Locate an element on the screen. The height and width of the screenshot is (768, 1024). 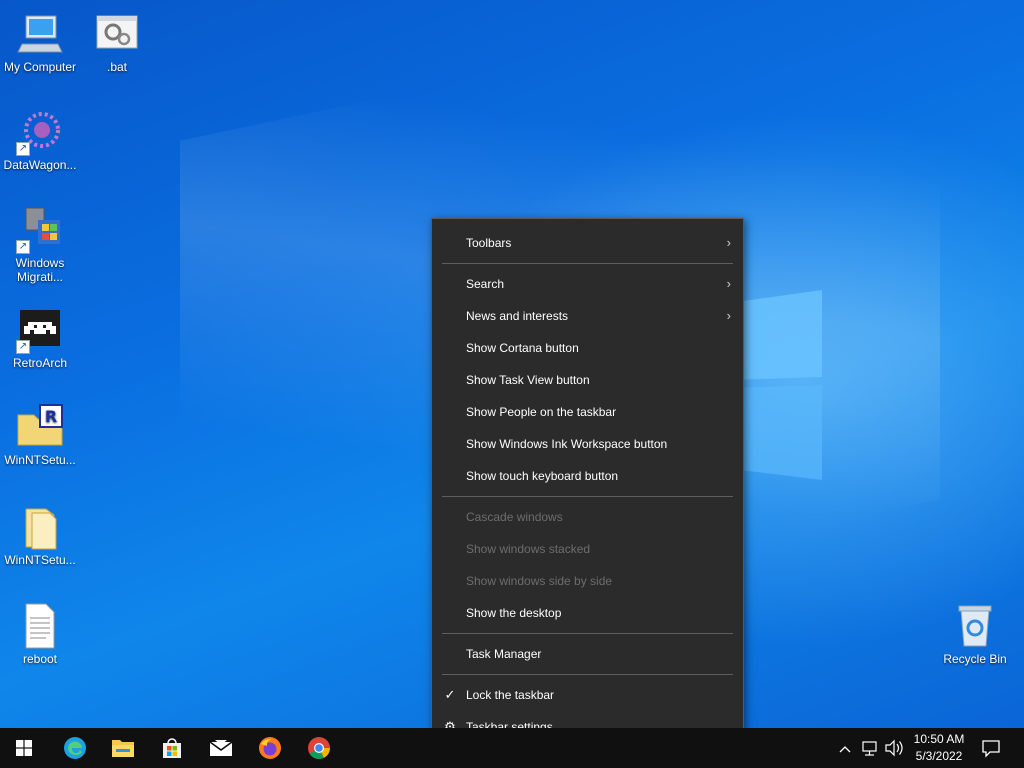
menu-item-label: Show Windows Ink Workspace button is located at coordinates (567, 444).